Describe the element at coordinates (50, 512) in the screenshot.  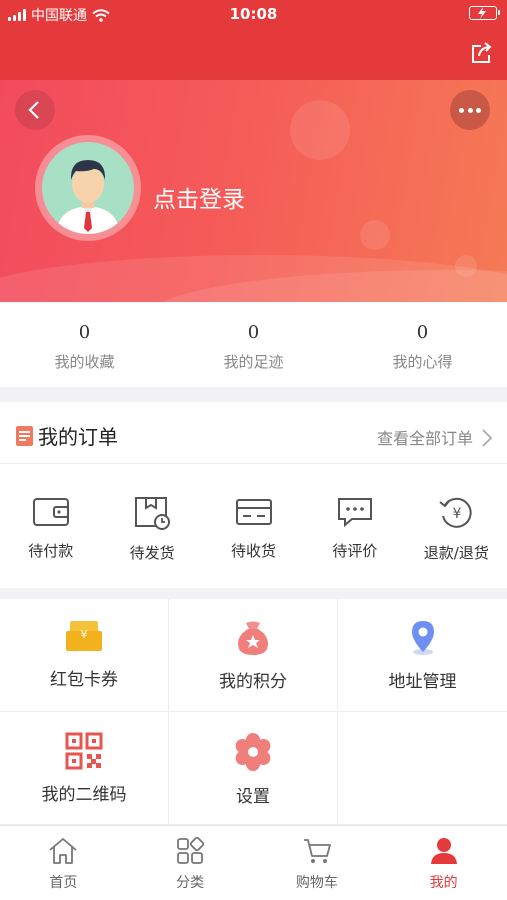
I see `wallet-icon` at that location.